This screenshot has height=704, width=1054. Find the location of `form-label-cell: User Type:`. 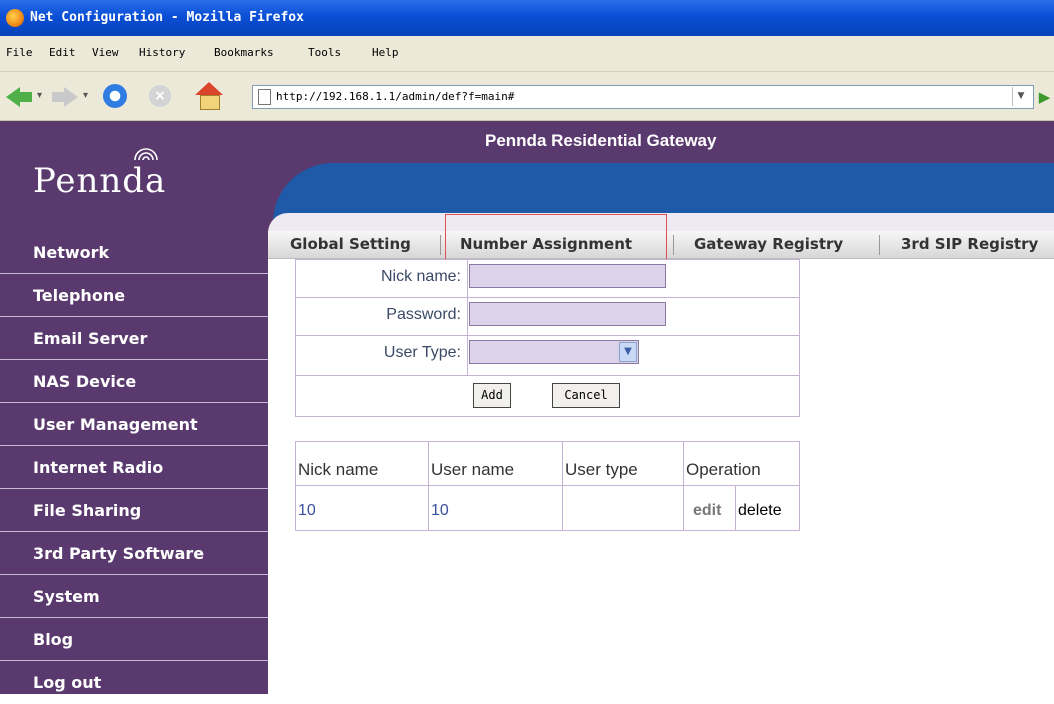

form-label-cell: User Type: is located at coordinates (382, 355).